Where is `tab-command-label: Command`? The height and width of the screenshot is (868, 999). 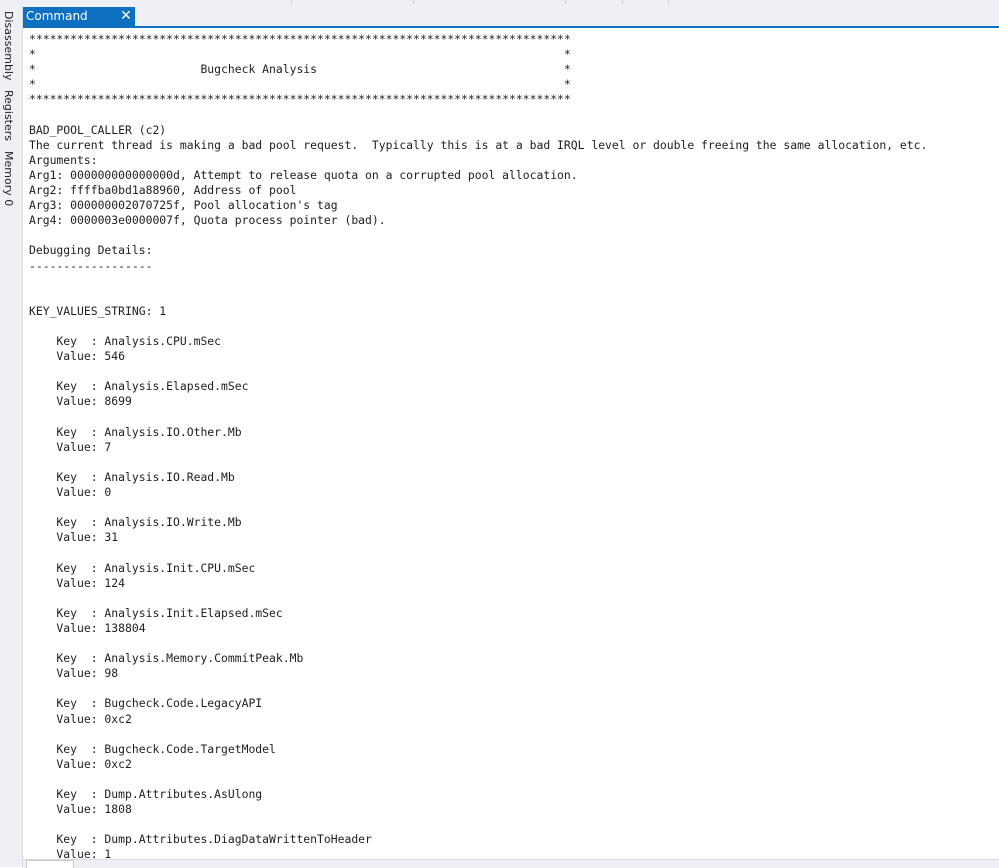 tab-command-label: Command is located at coordinates (57, 16).